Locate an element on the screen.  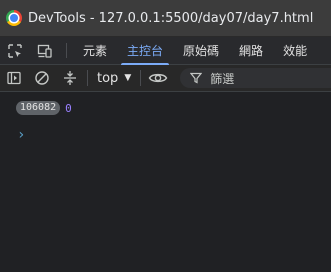
tab-sources: 原始碼 is located at coordinates (201, 50).